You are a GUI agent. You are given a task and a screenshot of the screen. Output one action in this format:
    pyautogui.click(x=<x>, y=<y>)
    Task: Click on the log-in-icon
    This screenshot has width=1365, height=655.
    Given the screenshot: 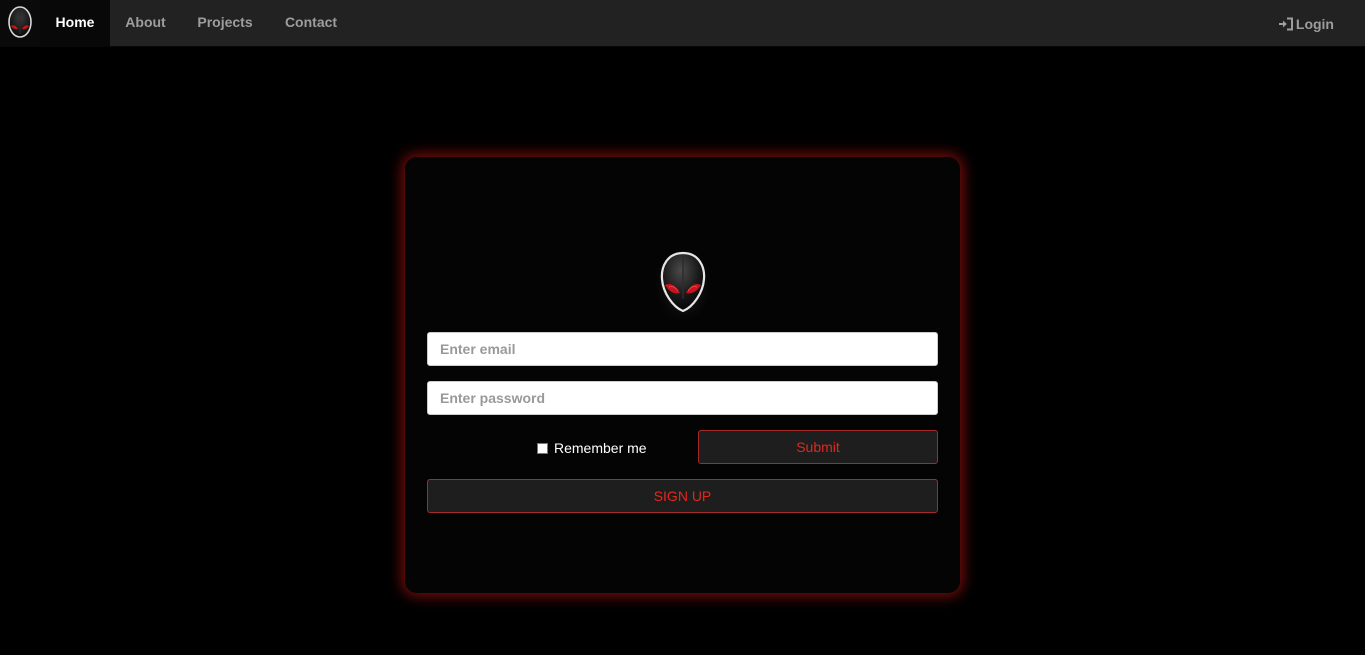 What is the action you would take?
    pyautogui.click(x=1285, y=23)
    